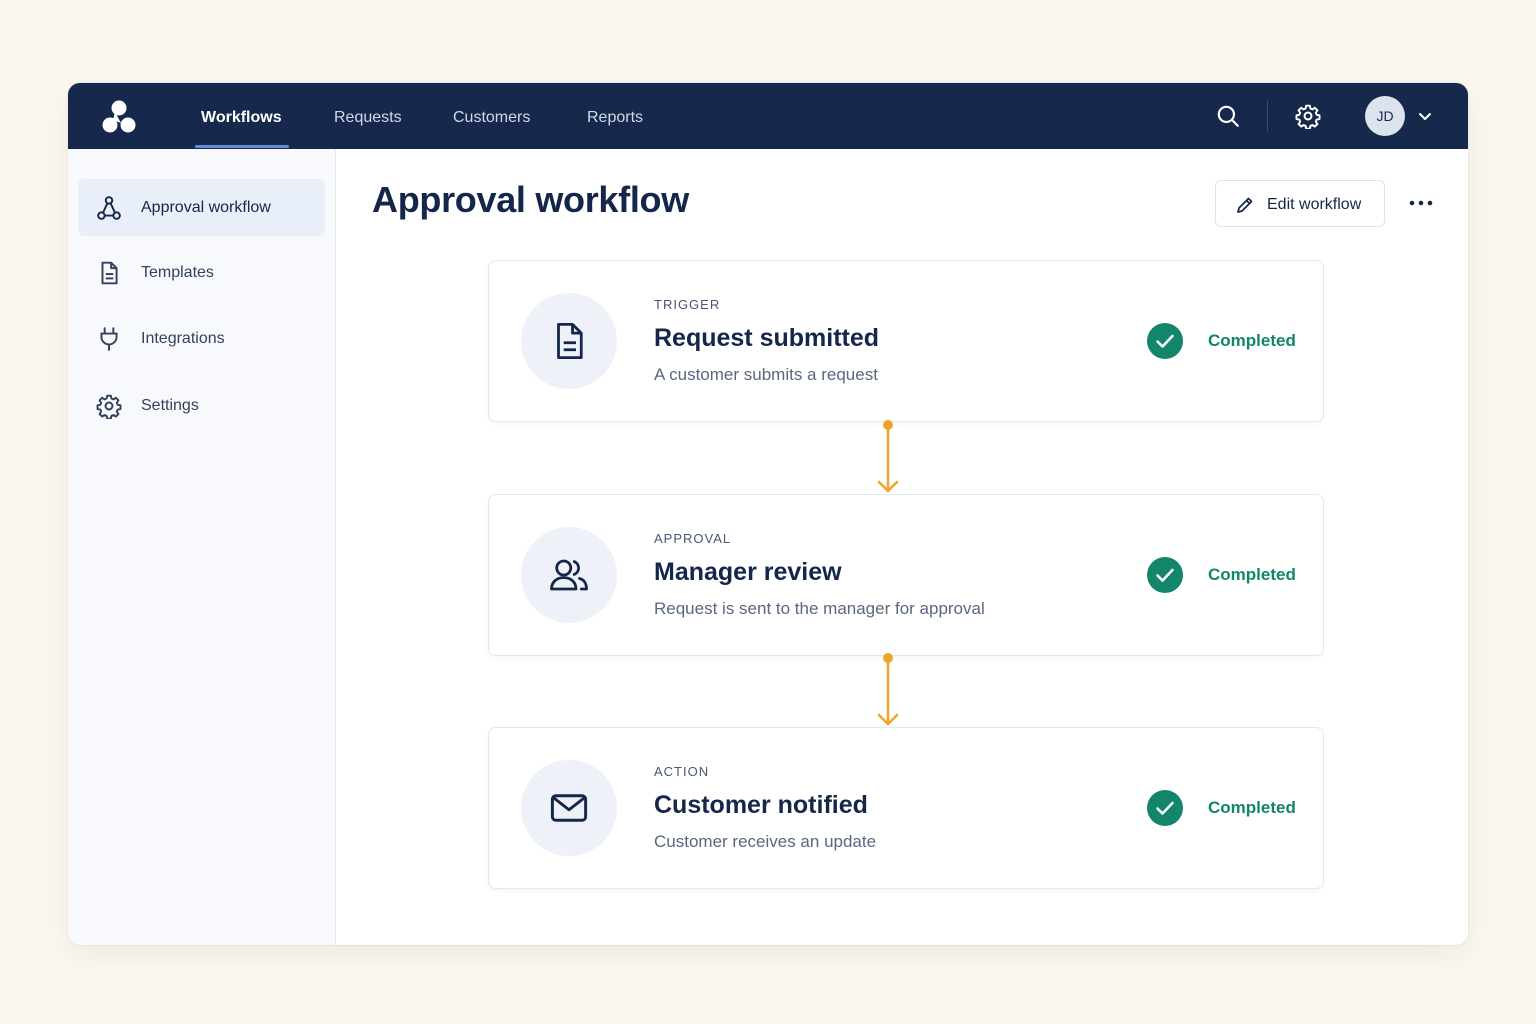 This screenshot has width=1536, height=1024. Describe the element at coordinates (241, 116) in the screenshot. I see `tab-workflows: Workflows` at that location.